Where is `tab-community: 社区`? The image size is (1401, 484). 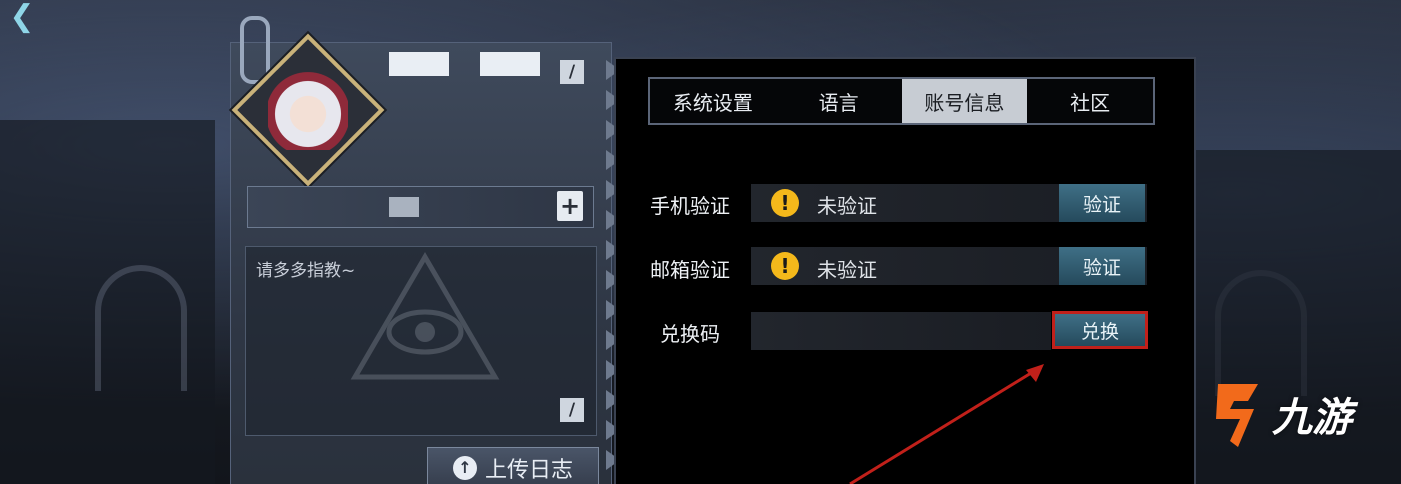
tab-community: 社区 is located at coordinates (1090, 101).